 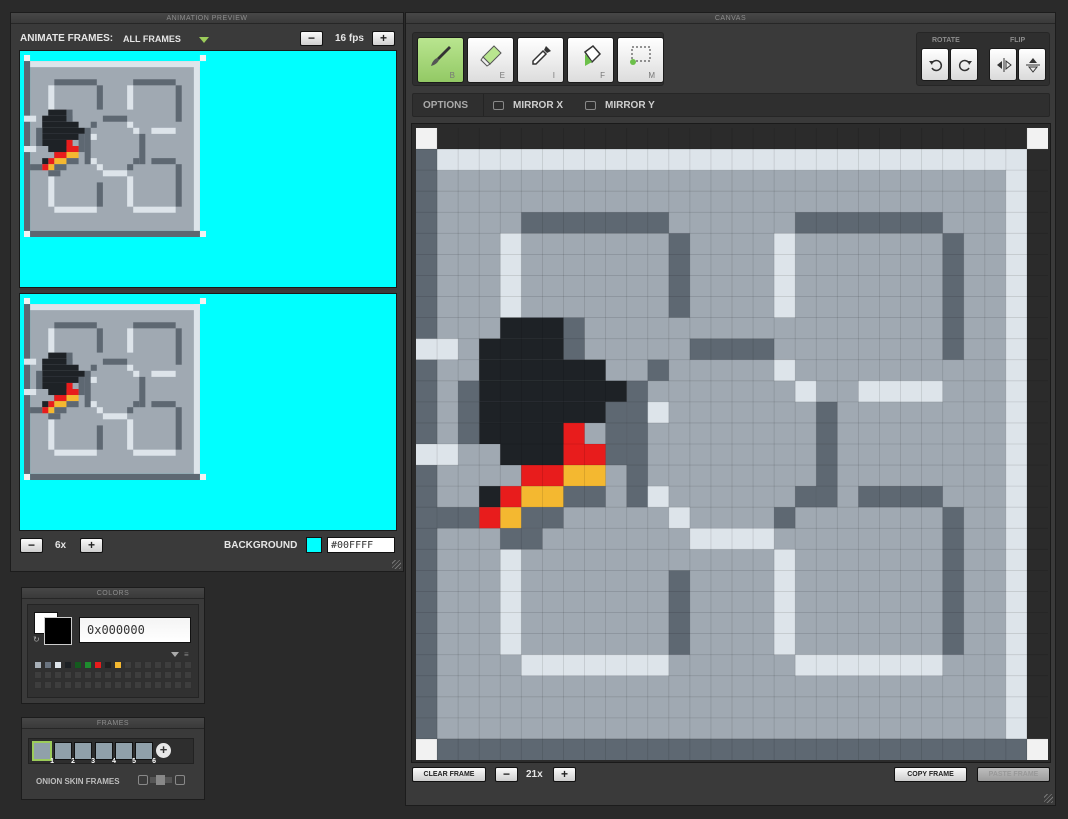 I want to click on canvas-zoom-in-button: +, so click(x=564, y=774).